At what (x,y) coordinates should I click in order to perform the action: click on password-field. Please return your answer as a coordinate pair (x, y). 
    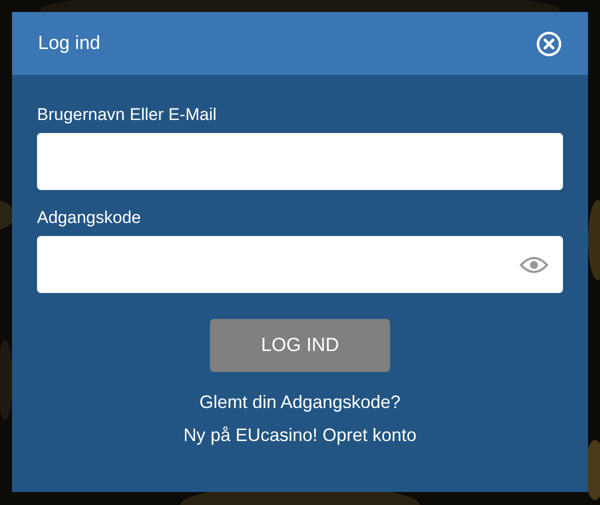
    Looking at the image, I should click on (300, 264).